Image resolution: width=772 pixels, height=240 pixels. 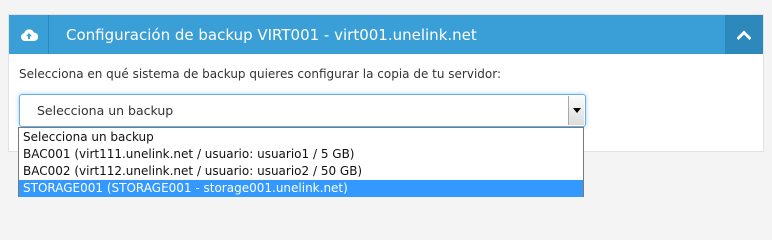 What do you see at coordinates (28, 34) in the screenshot?
I see `cloud-upload-icon` at bounding box center [28, 34].